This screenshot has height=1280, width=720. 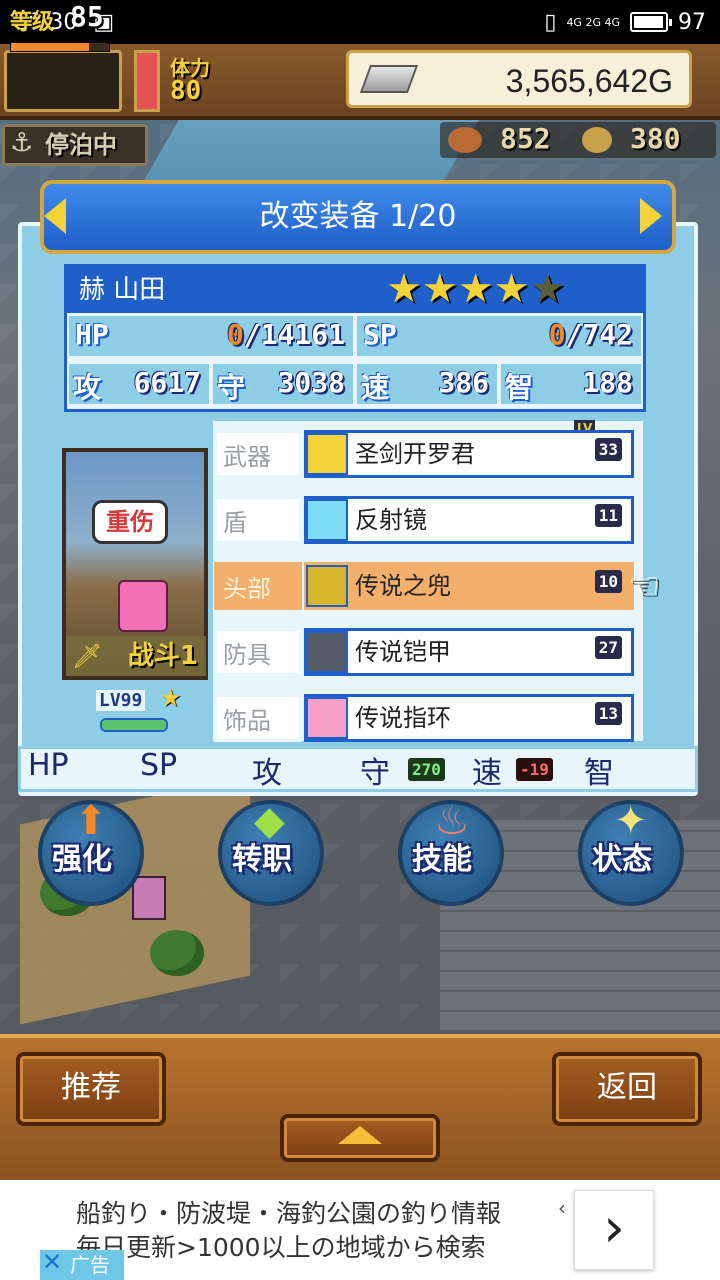 I want to click on ad-headline: 船釣り・防波堤・海釣公園の釣り情報, so click(x=288, y=1212).